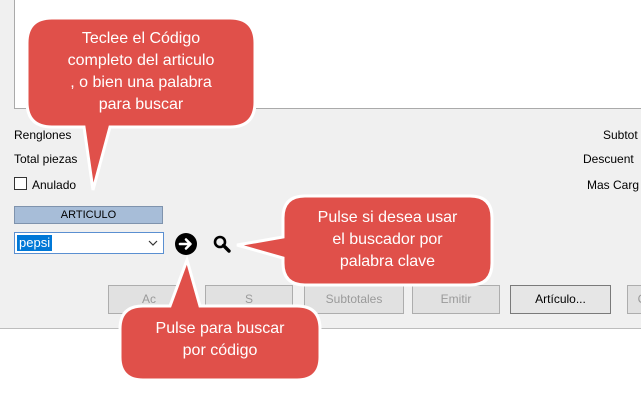 This screenshot has height=405, width=641. Describe the element at coordinates (249, 299) in the screenshot. I see `action-button-2: S` at that location.